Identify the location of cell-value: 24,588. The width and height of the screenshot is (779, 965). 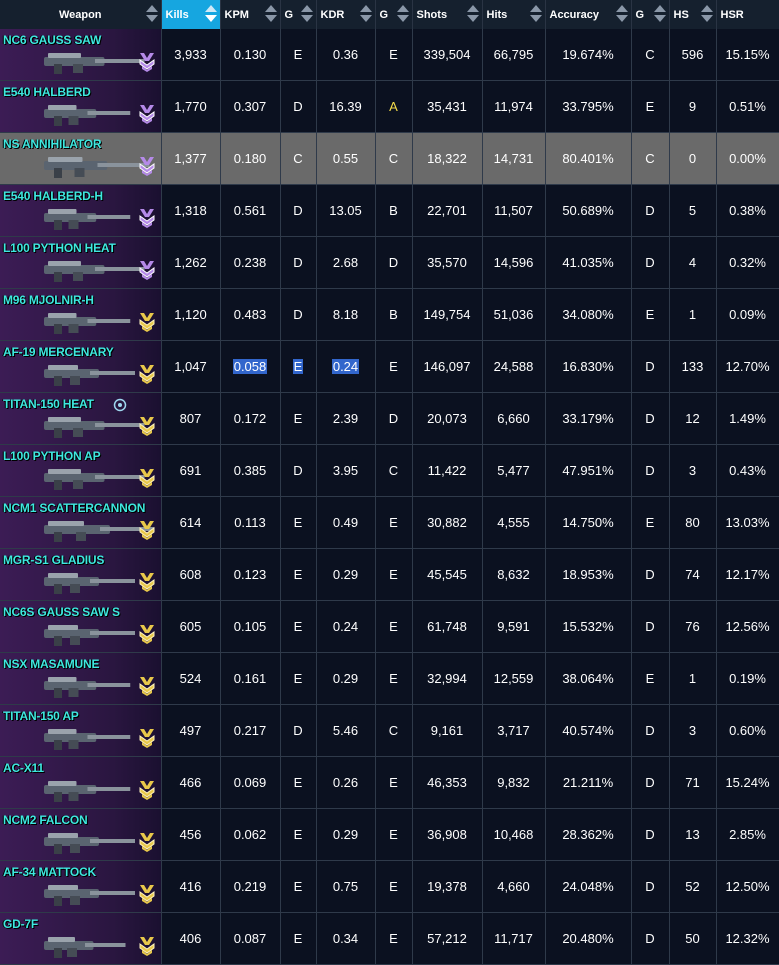
(513, 366).